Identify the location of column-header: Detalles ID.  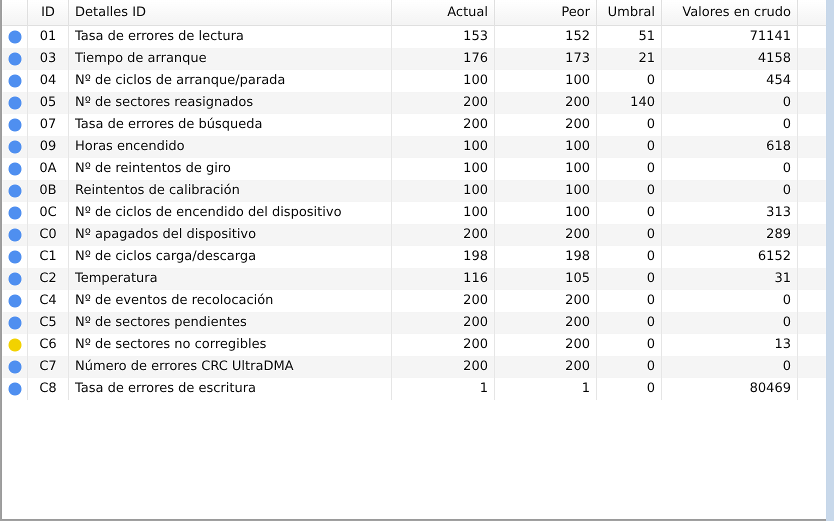
(230, 12).